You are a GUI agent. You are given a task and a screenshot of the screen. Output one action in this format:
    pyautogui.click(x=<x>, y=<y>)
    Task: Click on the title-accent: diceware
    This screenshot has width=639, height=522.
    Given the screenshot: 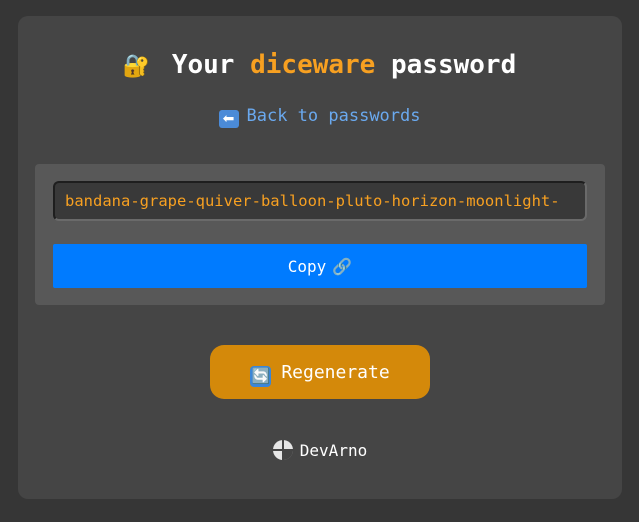 What is the action you would take?
    pyautogui.click(x=313, y=65)
    